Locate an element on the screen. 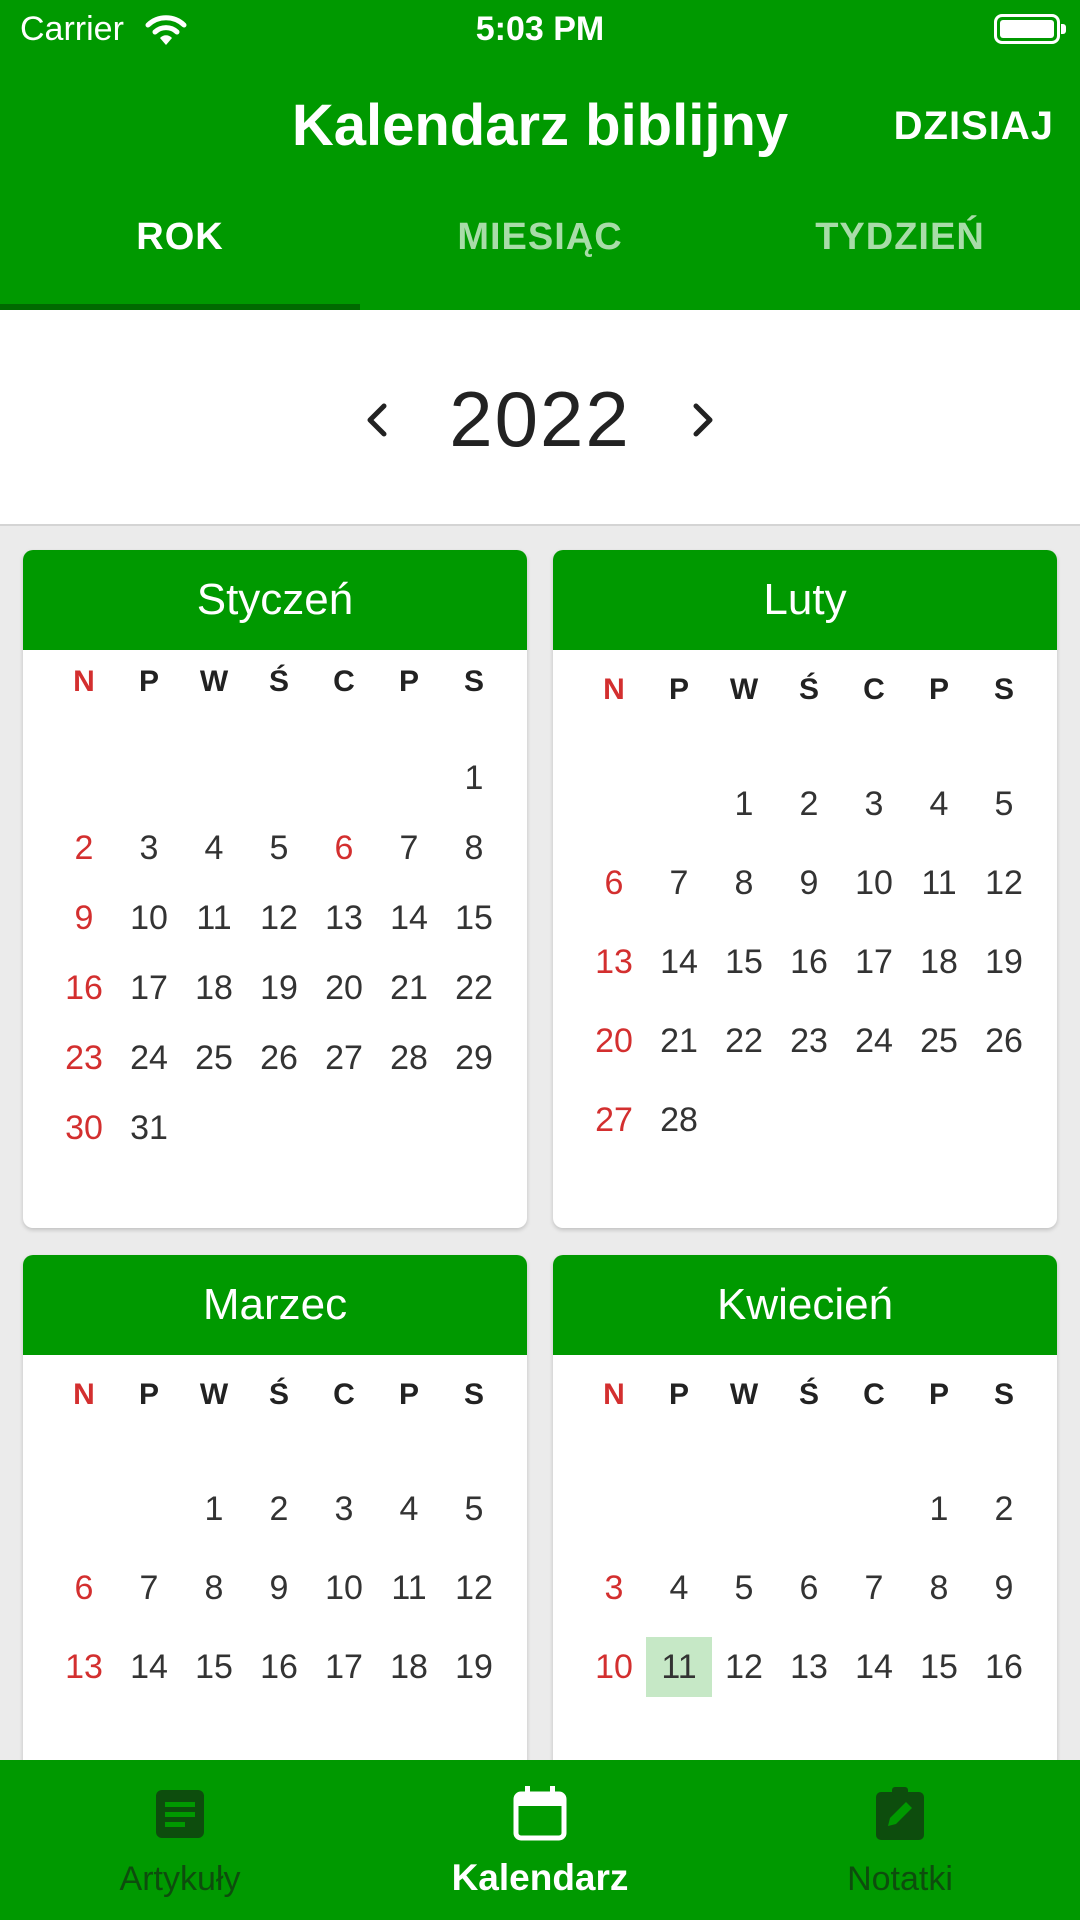 This screenshot has width=1080, height=1920. chevron-right-icon is located at coordinates (702, 420).